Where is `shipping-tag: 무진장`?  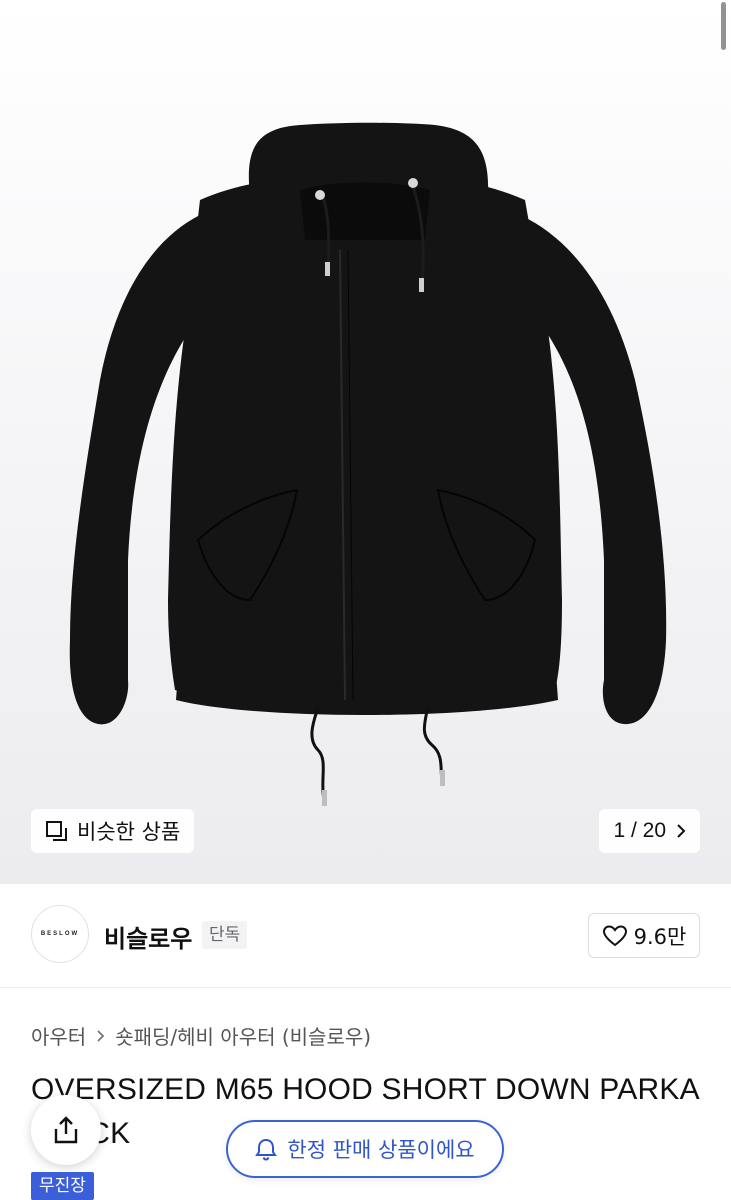 shipping-tag: 무진장 is located at coordinates (62, 1186).